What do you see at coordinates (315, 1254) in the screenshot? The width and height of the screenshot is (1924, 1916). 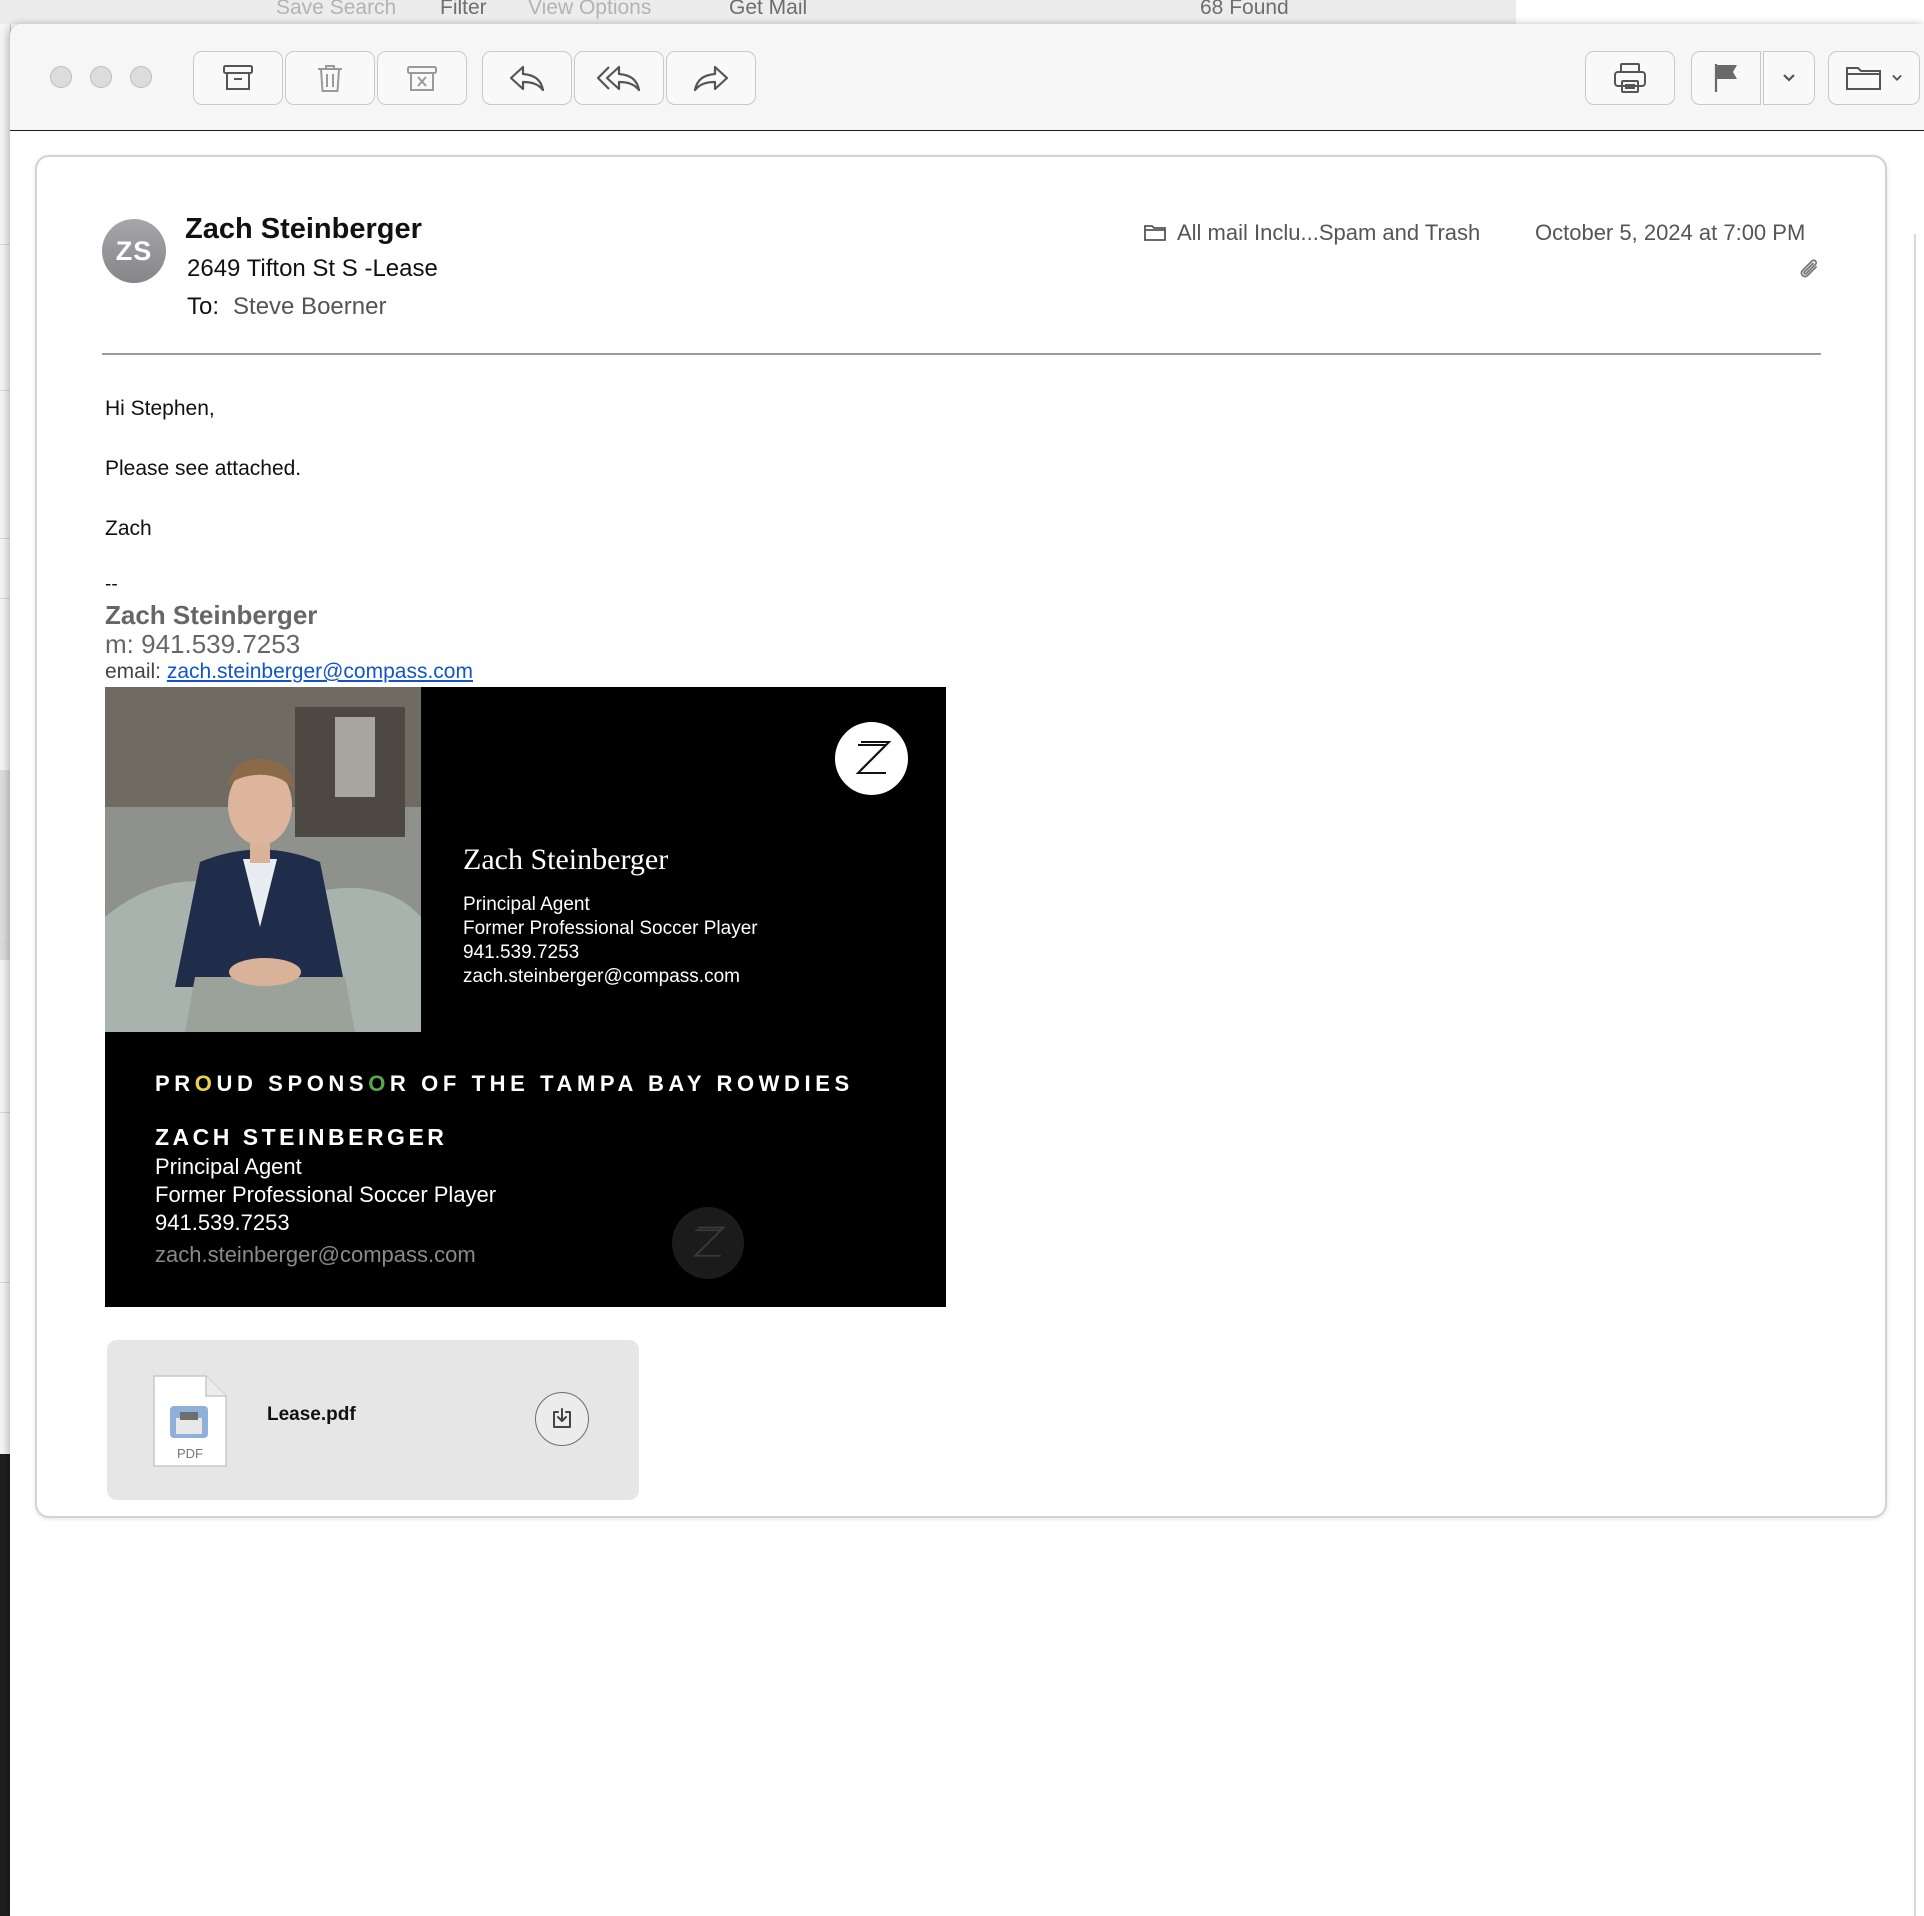 I see `card-email-2: zach.steinberger@compass.com` at bounding box center [315, 1254].